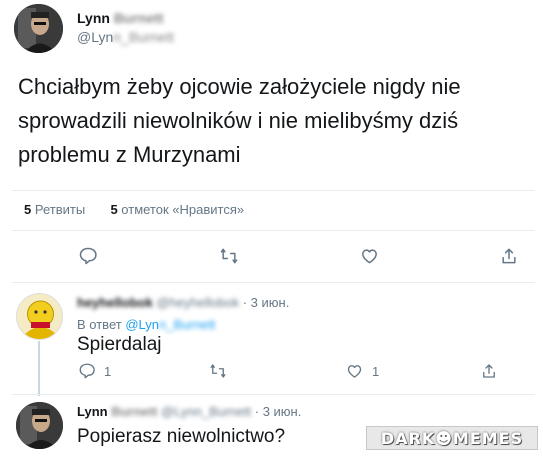  What do you see at coordinates (206, 411) in the screenshot?
I see `reply-author-handle: @Lynn_Burnett` at bounding box center [206, 411].